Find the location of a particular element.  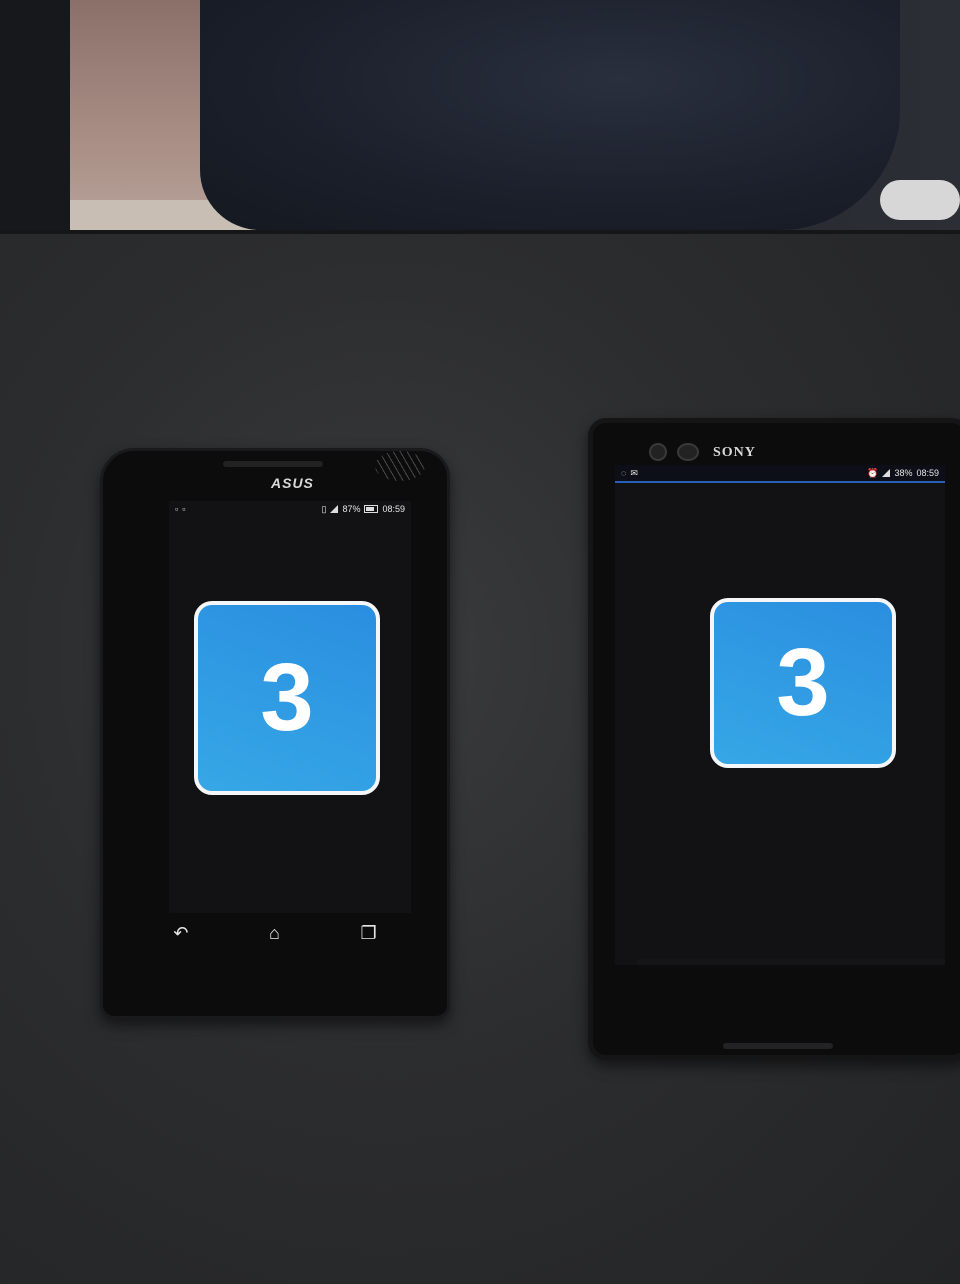

person-leg is located at coordinates (550, 115).